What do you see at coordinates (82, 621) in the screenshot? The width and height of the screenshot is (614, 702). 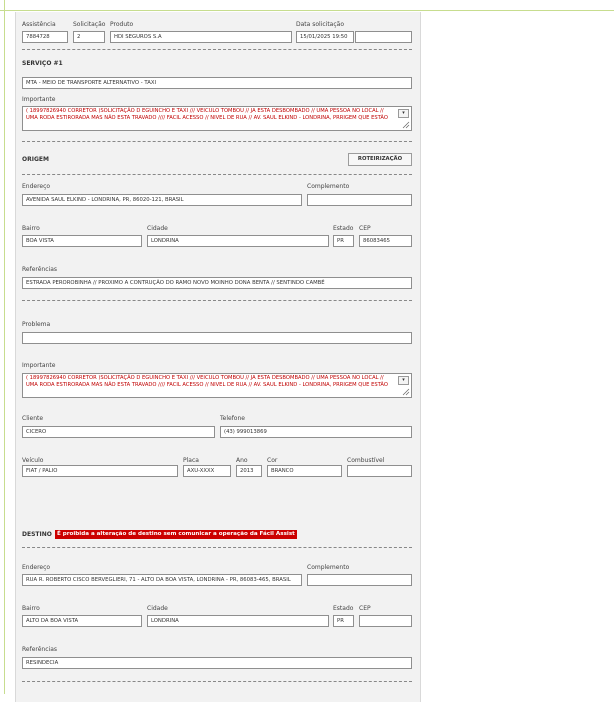 I see `destino-bairro-field: ALTO DA BOA VISTA` at bounding box center [82, 621].